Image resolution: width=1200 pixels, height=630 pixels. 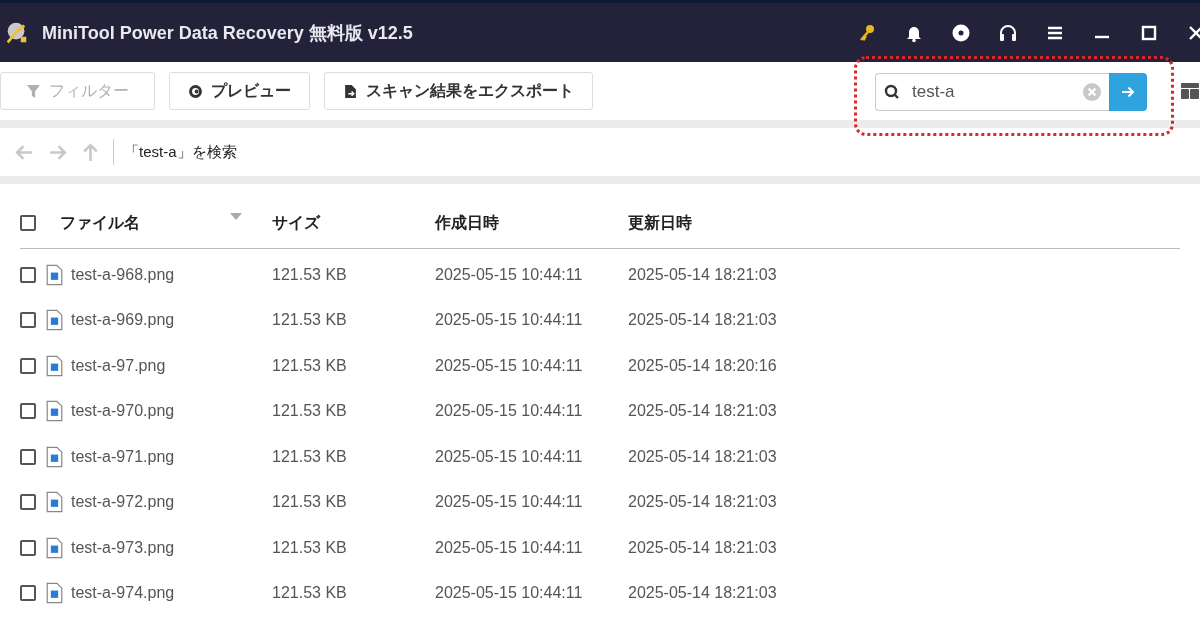 What do you see at coordinates (350, 91) in the screenshot?
I see `document-export-icon` at bounding box center [350, 91].